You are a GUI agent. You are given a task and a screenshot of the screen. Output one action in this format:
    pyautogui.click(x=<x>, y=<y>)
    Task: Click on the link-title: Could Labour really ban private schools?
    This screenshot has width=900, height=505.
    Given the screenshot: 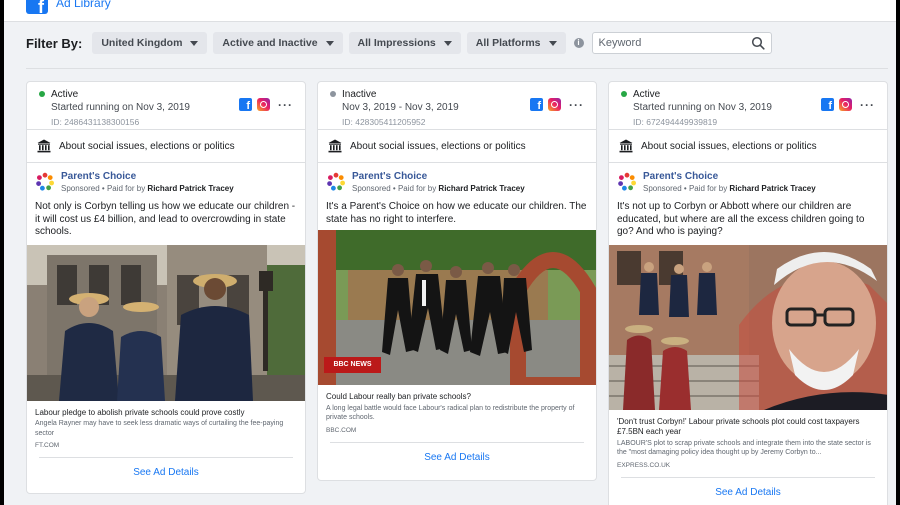 What is the action you would take?
    pyautogui.click(x=398, y=396)
    